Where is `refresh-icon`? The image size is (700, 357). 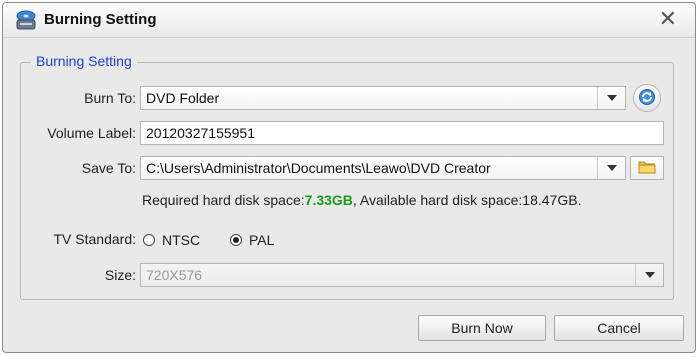
refresh-icon is located at coordinates (647, 98).